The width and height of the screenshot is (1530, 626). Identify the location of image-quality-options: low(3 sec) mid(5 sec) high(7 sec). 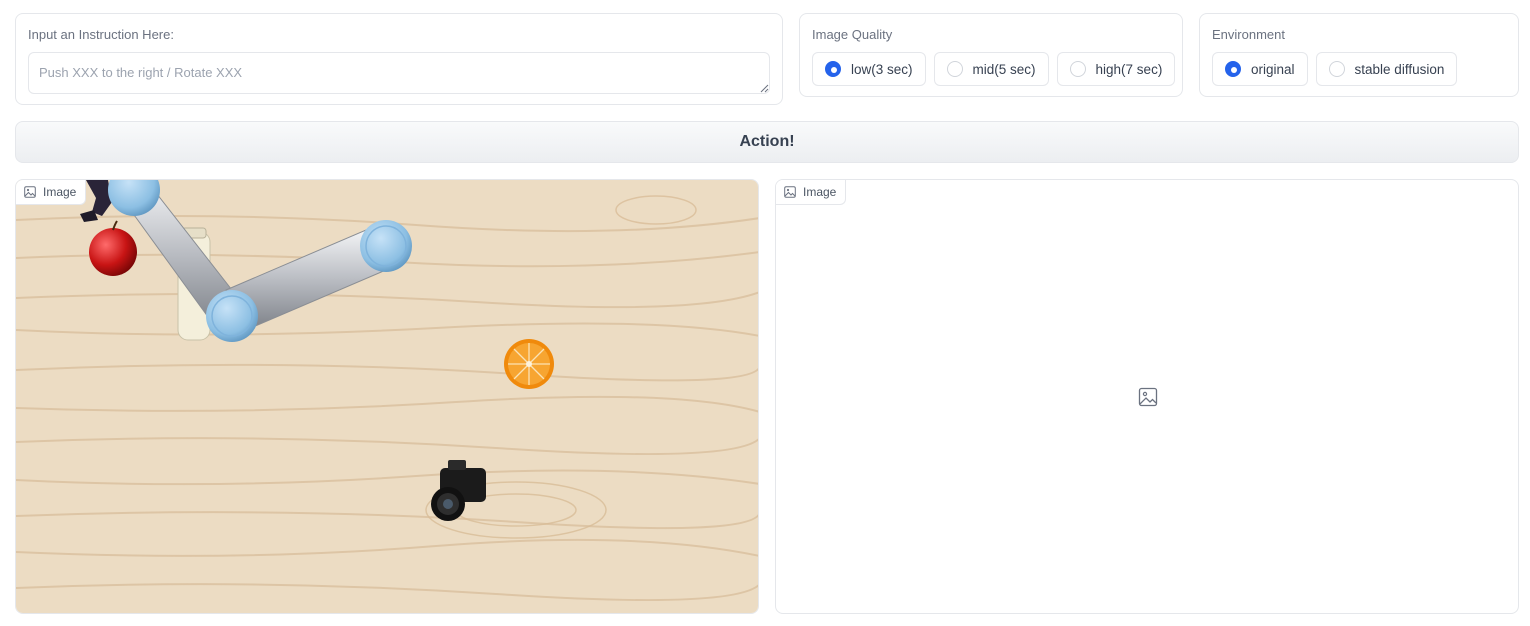
(994, 69).